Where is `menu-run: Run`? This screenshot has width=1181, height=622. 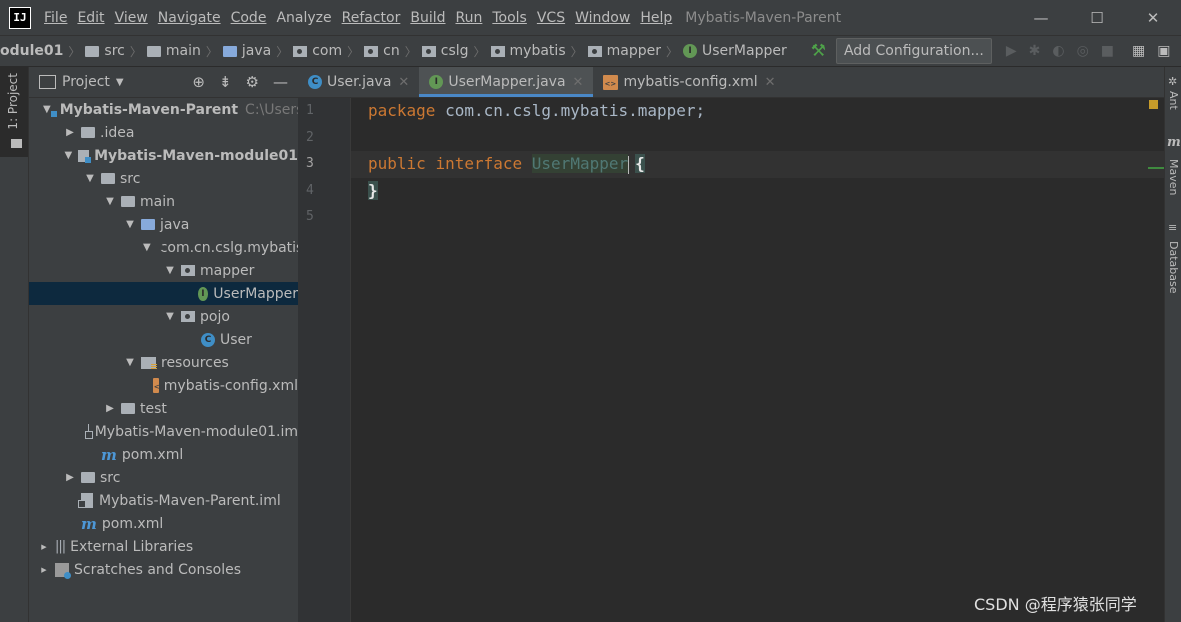
menu-run: Run is located at coordinates (469, 18).